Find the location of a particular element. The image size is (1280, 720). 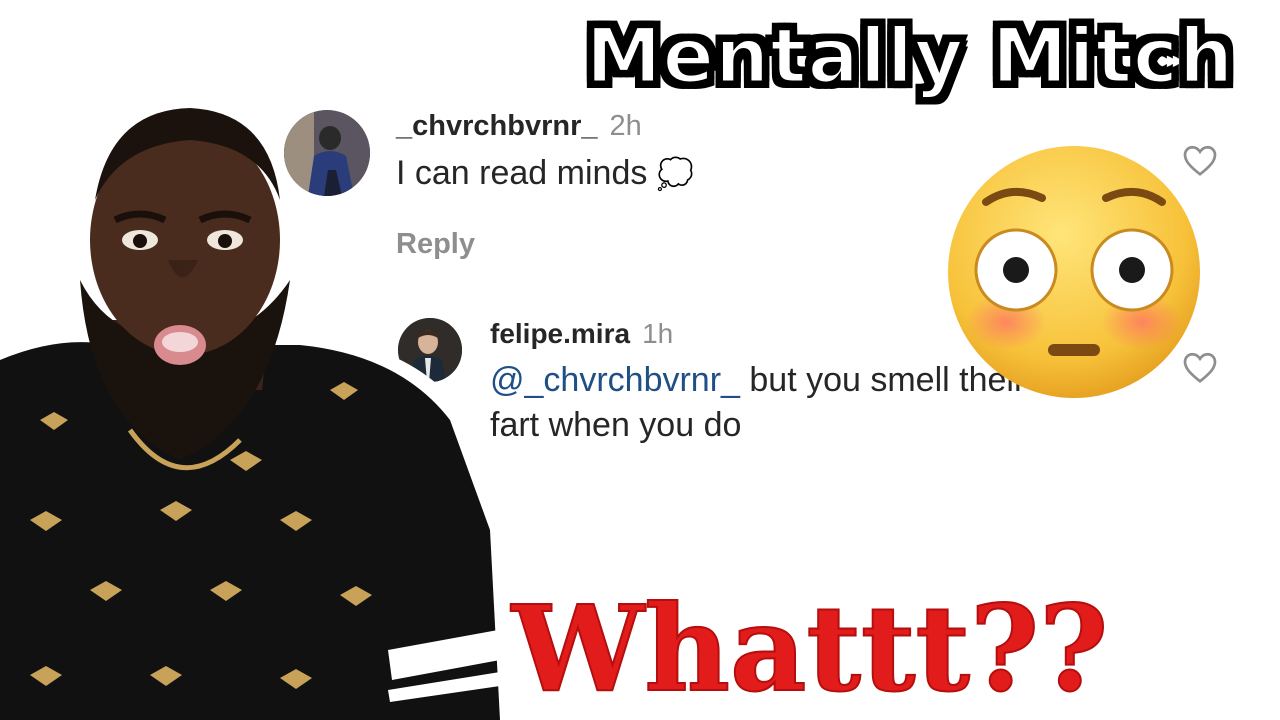

thought-balloon-icon: 💭 is located at coordinates (675, 174).